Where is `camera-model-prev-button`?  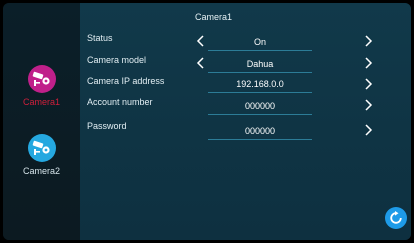 camera-model-prev-button is located at coordinates (201, 63).